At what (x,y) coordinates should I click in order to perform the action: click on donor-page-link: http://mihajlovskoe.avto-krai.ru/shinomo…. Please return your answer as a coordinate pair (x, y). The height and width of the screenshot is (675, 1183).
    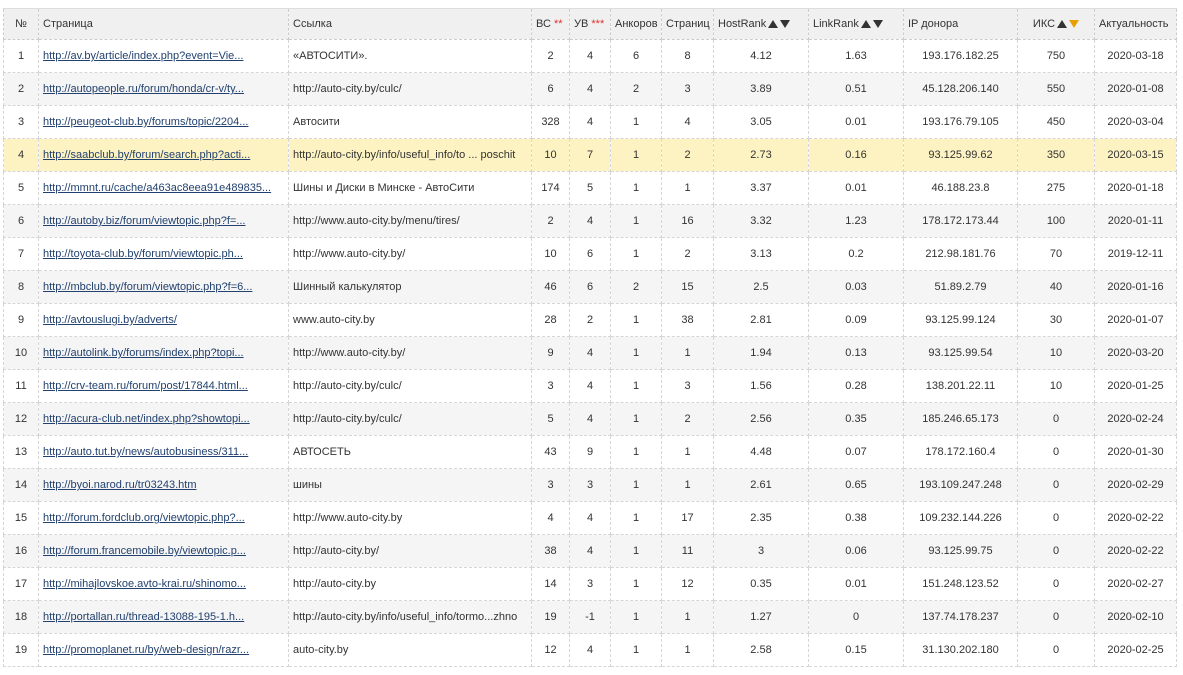
    Looking at the image, I should click on (144, 584).